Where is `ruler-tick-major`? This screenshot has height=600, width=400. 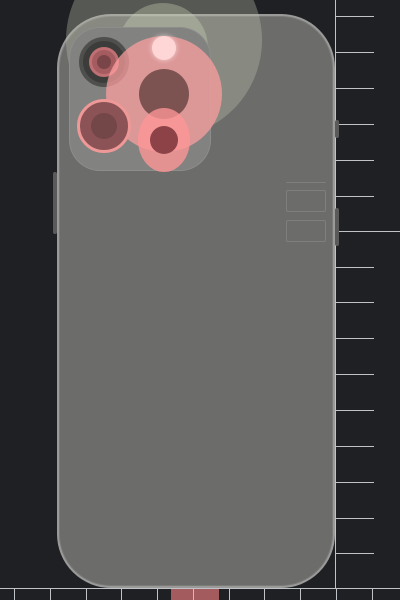 ruler-tick-major is located at coordinates (368, 231).